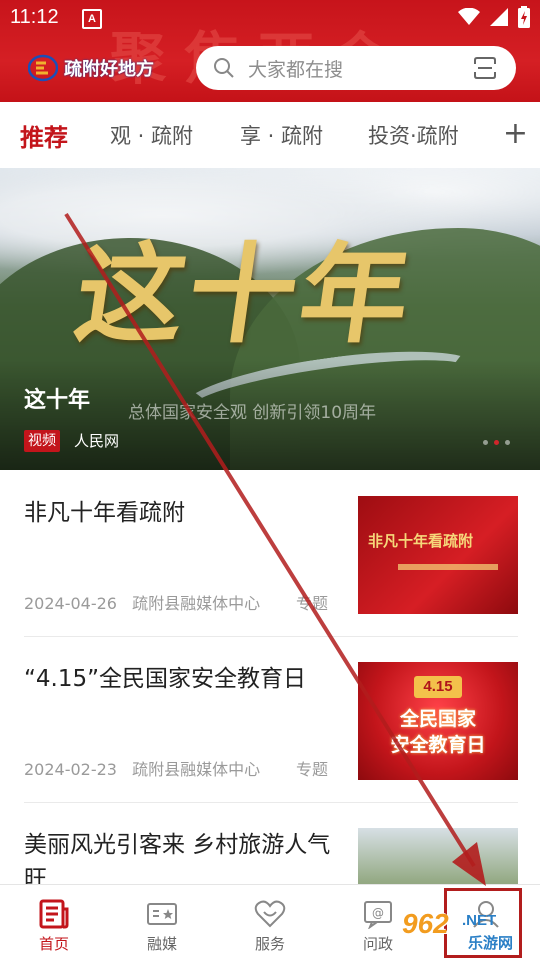 The image size is (540, 968). I want to click on news-title: 非凡十年看疏附, so click(104, 513).